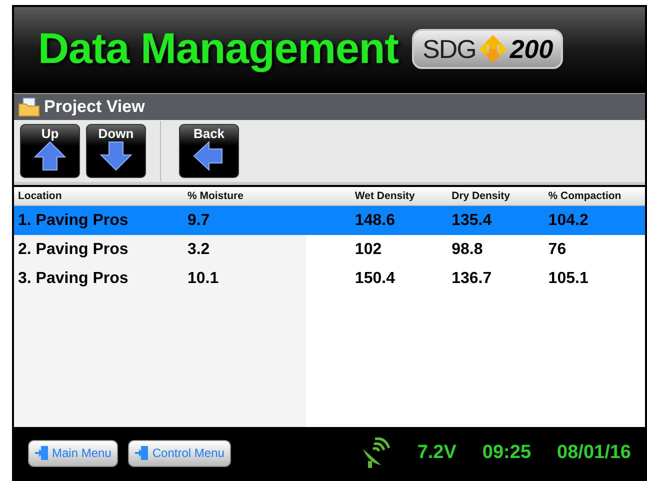  I want to click on table-cell-text: 102, so click(368, 249).